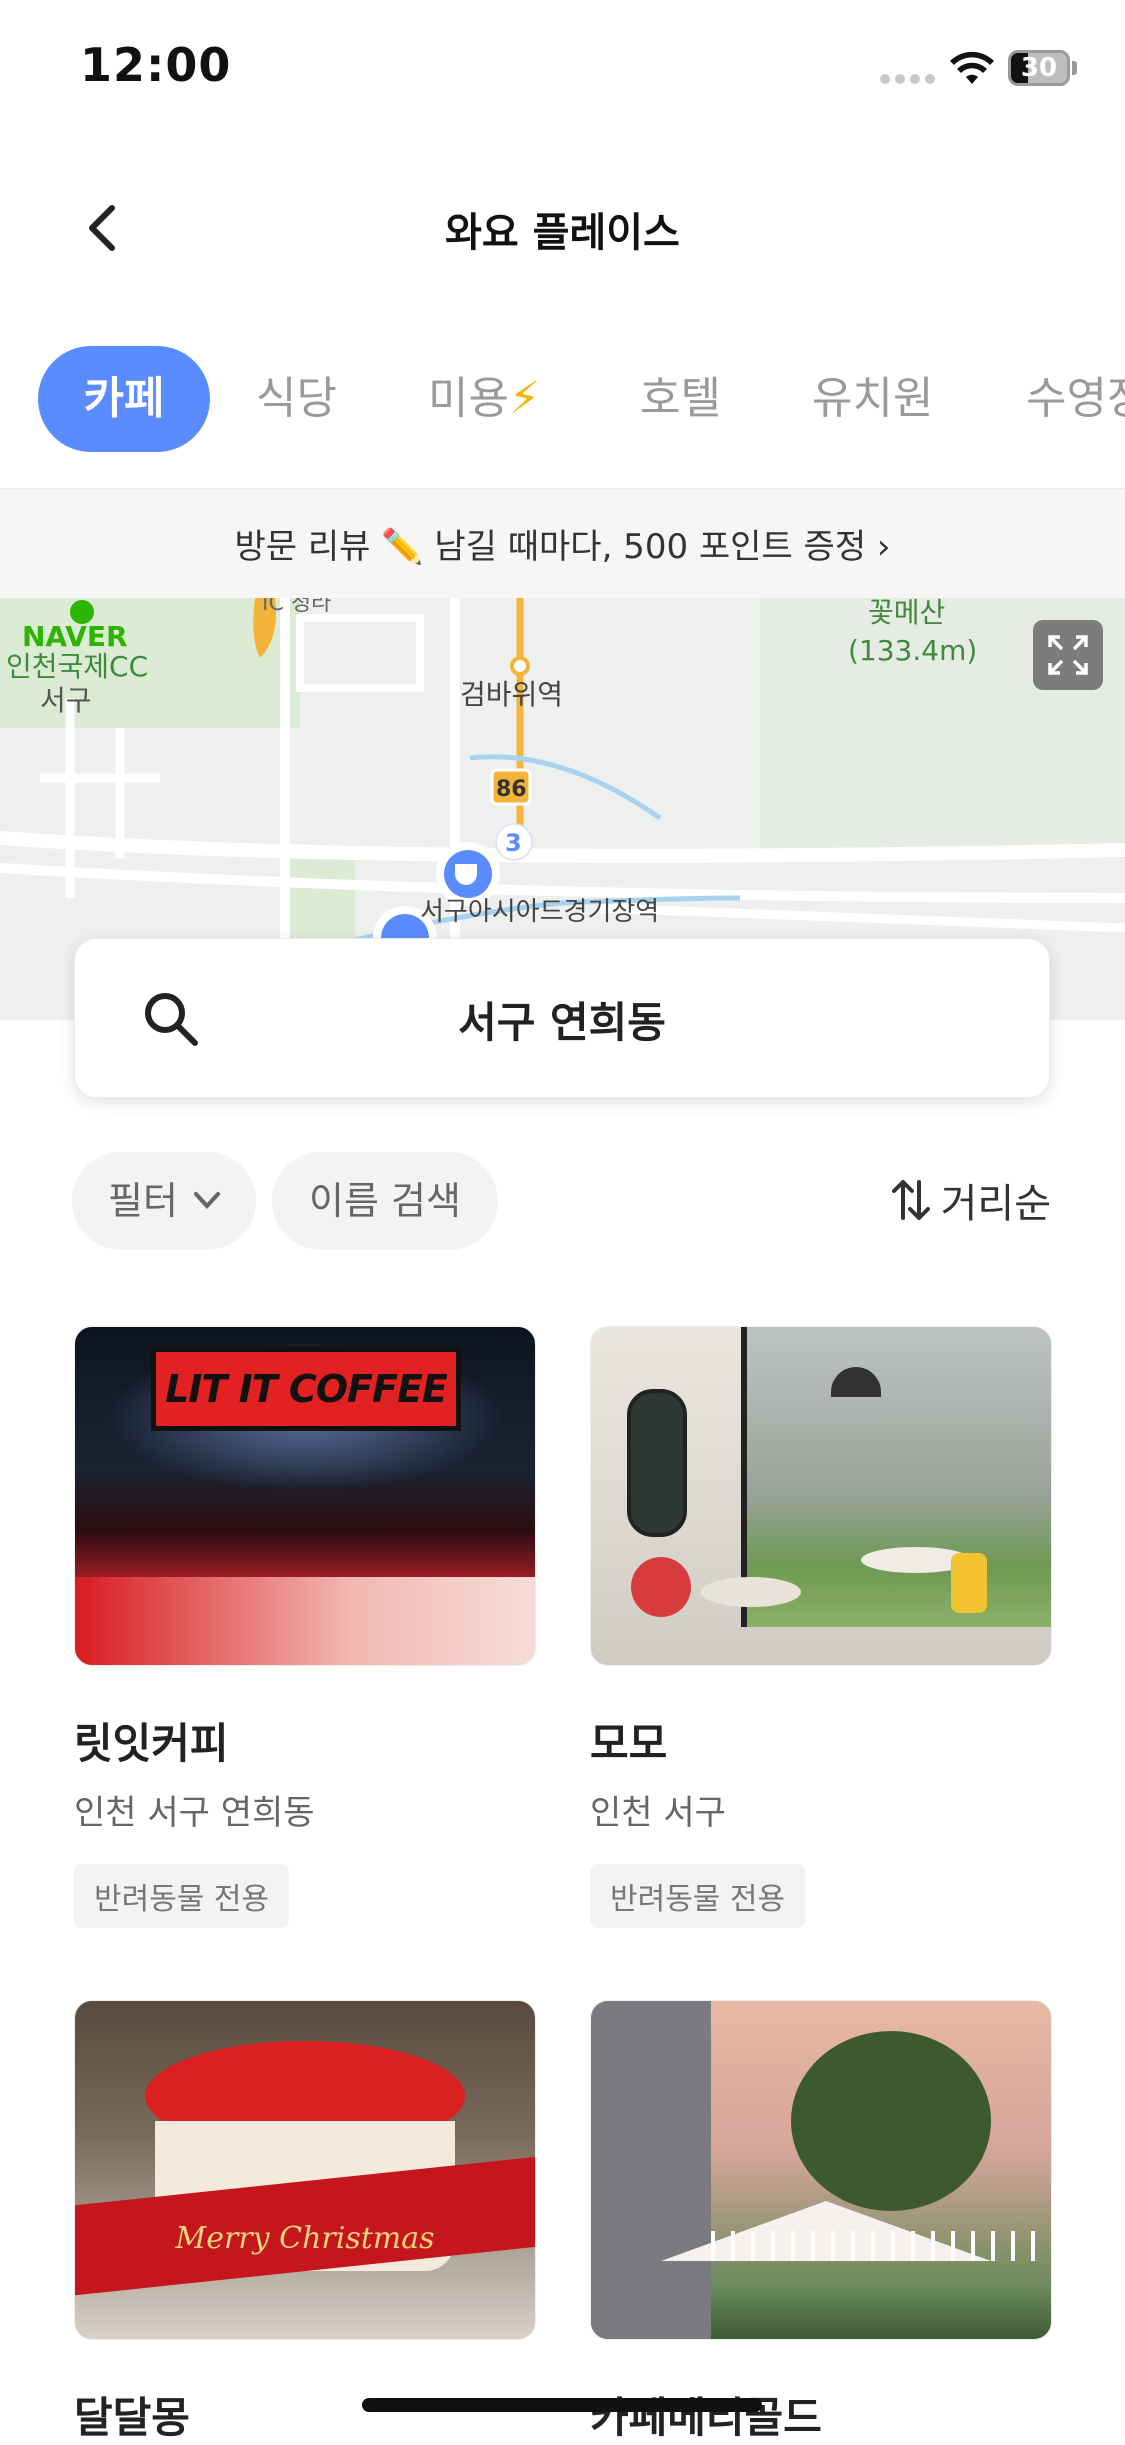 Image resolution: width=1125 pixels, height=2445 pixels. What do you see at coordinates (305, 2238) in the screenshot?
I see `ribbon-text: Merry Christmas` at bounding box center [305, 2238].